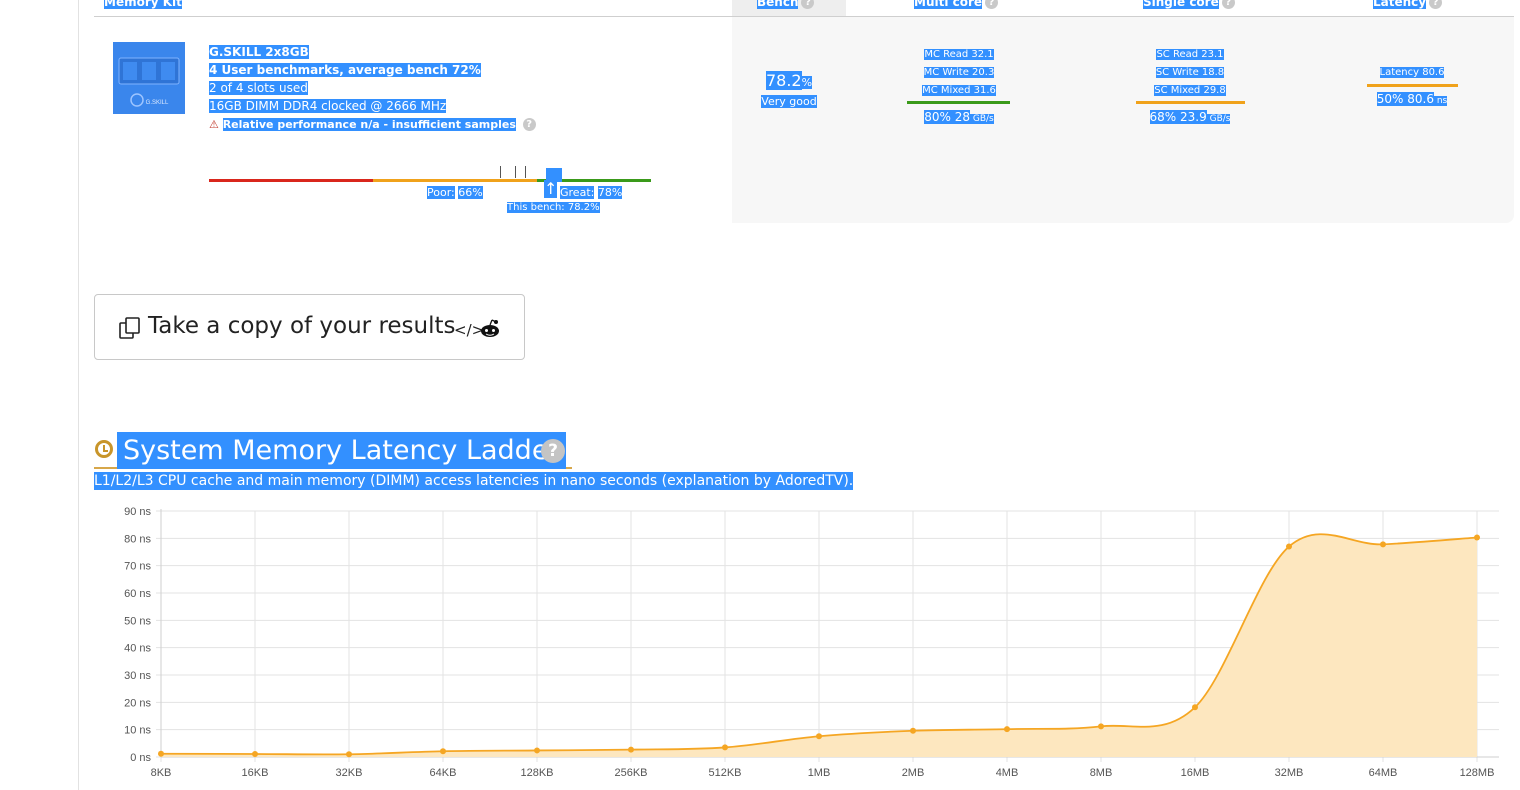 Image resolution: width=1520 pixels, height=790 pixels. Describe the element at coordinates (137, 567) in the screenshot. I see `y-tick-label: 70 ns` at that location.